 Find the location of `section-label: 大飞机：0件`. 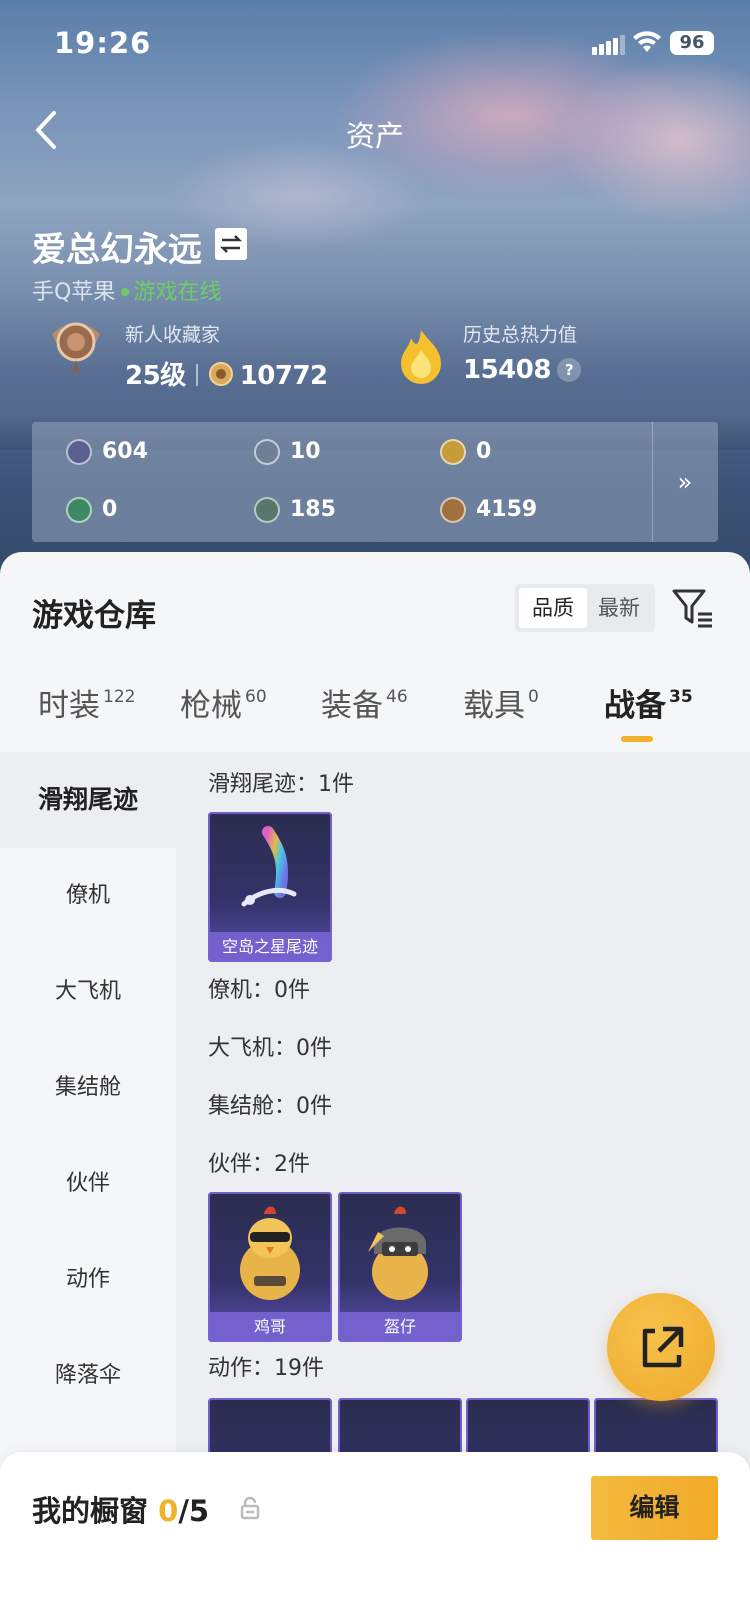

section-label: 大飞机：0件 is located at coordinates (270, 1048).